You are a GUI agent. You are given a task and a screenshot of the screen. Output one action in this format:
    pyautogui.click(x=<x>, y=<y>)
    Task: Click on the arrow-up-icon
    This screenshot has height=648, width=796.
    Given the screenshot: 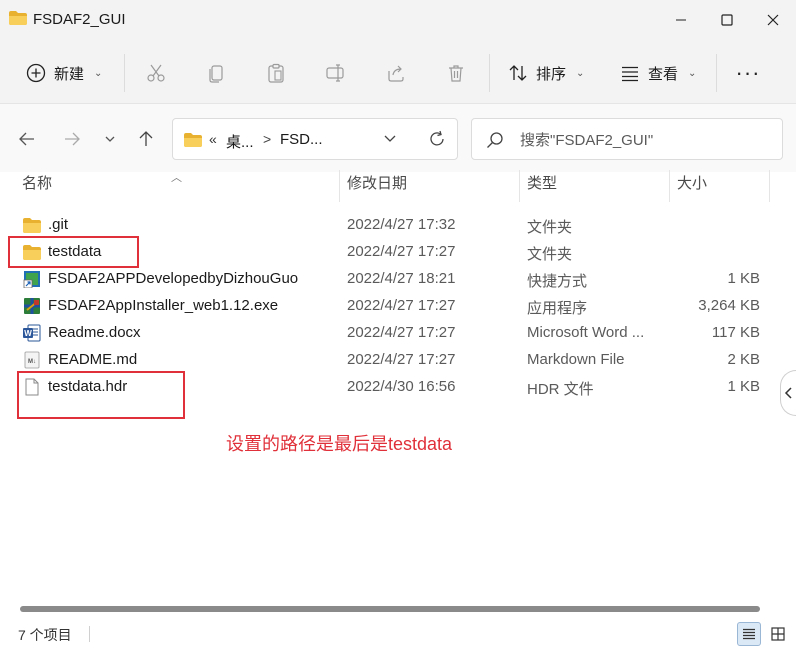 What is the action you would take?
    pyautogui.click(x=146, y=138)
    